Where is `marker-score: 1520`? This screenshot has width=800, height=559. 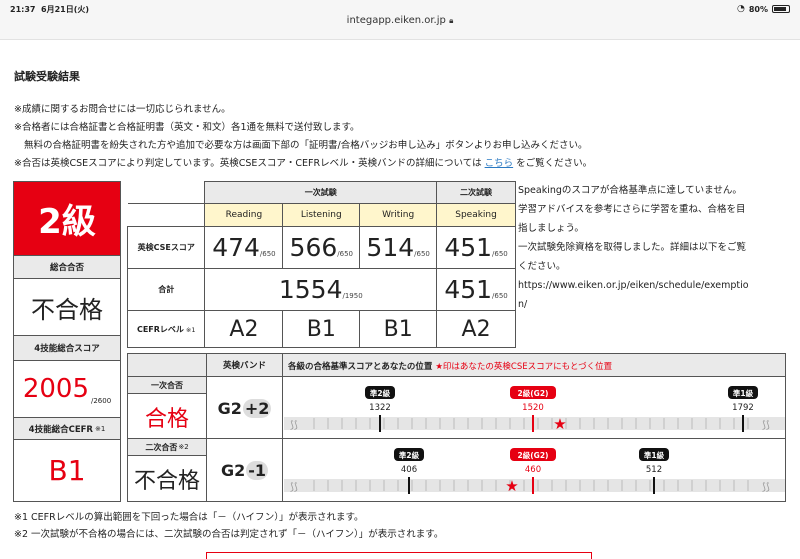 marker-score: 1520 is located at coordinates (533, 408).